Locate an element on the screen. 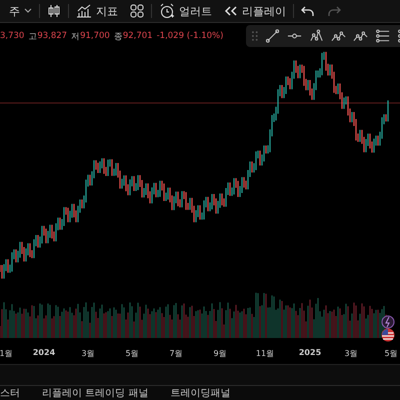 This screenshot has height=400, width=400. time-axis-label: 2024 is located at coordinates (44, 352).